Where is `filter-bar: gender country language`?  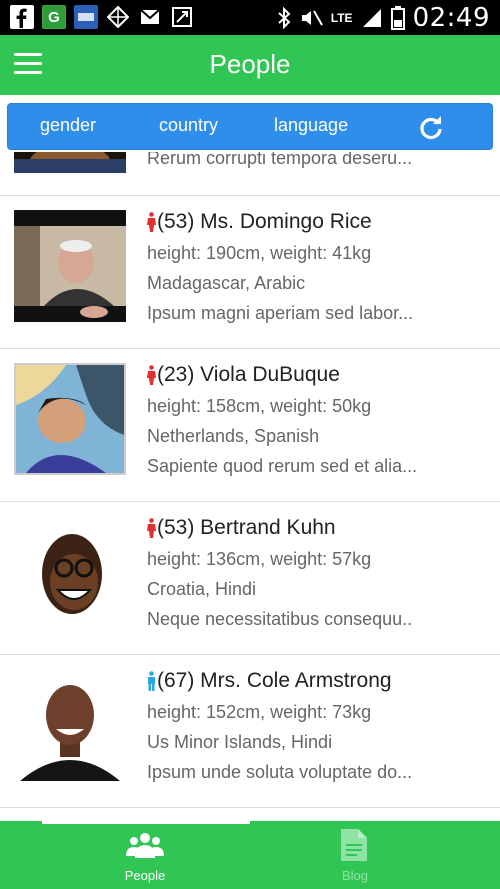
filter-bar: gender country language is located at coordinates (250, 126).